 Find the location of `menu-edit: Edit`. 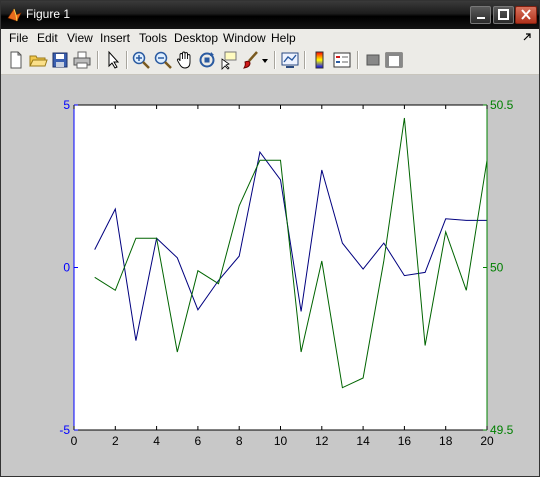

menu-edit: Edit is located at coordinates (47, 38).